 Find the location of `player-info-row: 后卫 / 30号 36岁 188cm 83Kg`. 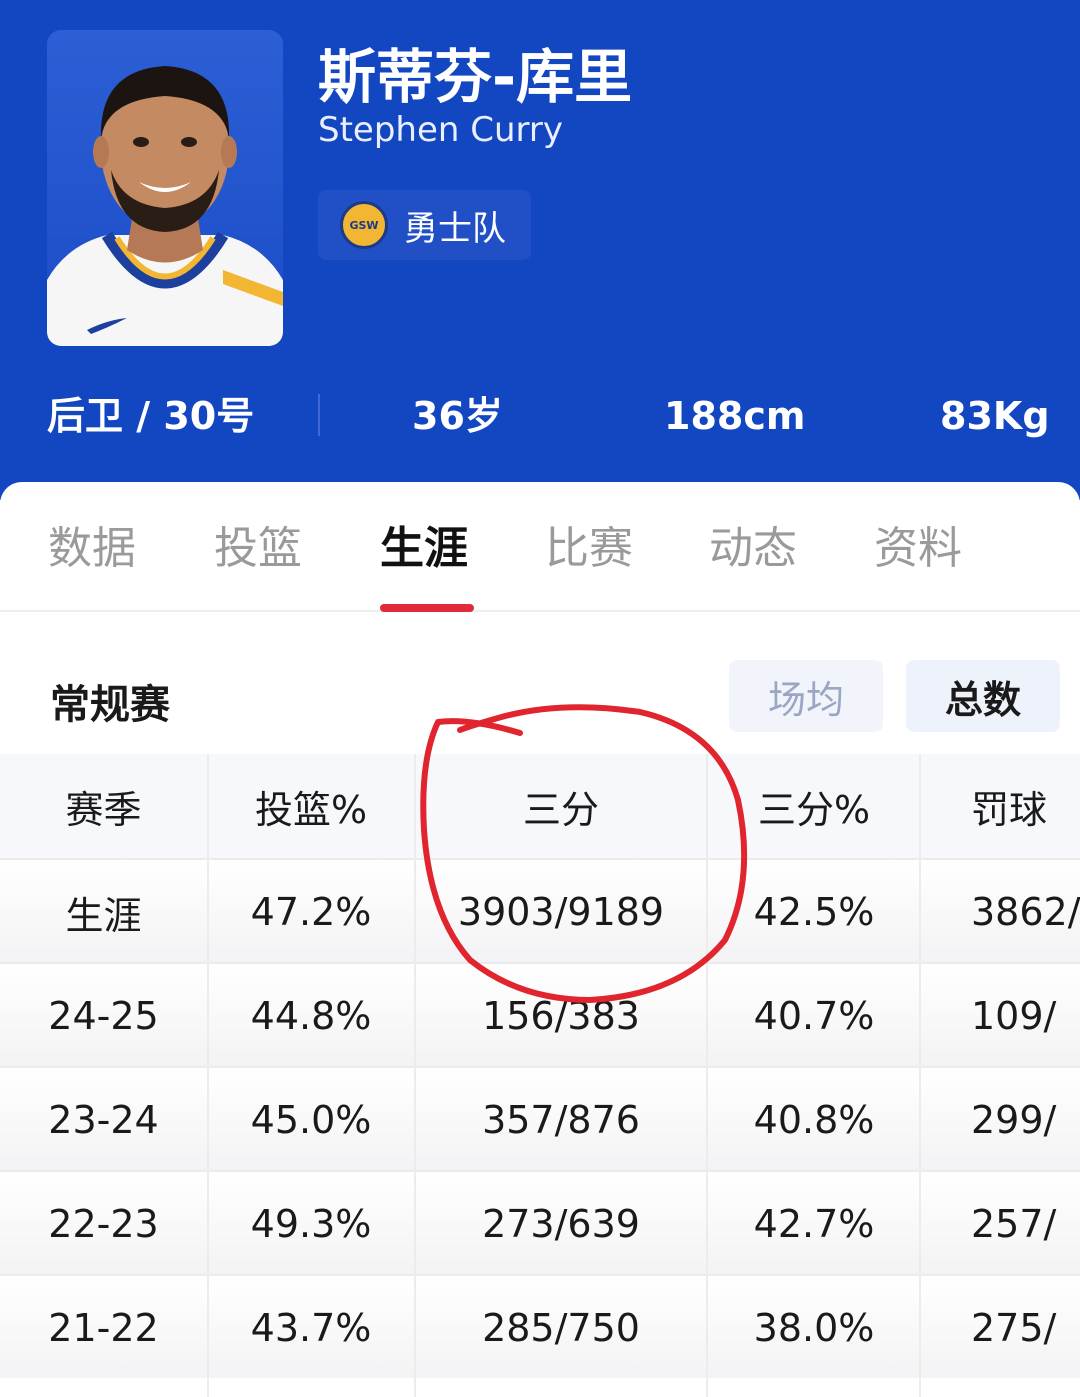

player-info-row: 后卫 / 30号 36岁 188cm 83Kg is located at coordinates (540, 416).